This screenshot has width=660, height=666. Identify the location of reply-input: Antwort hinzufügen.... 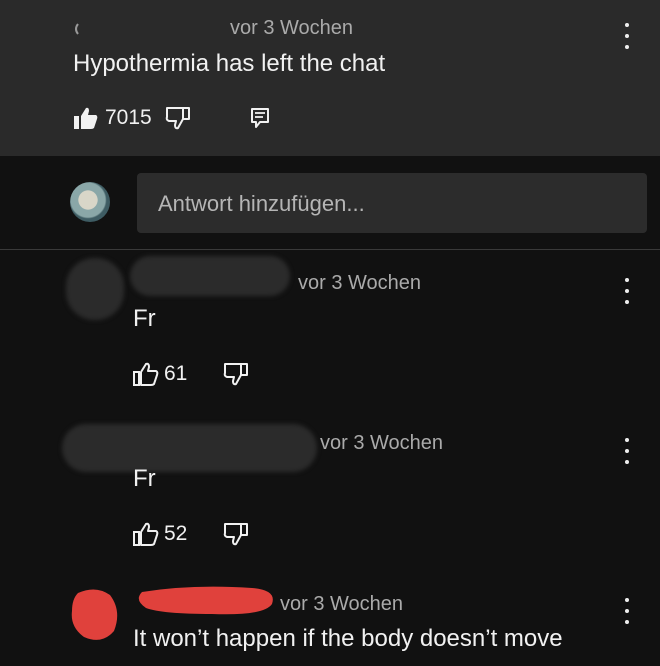
(392, 203).